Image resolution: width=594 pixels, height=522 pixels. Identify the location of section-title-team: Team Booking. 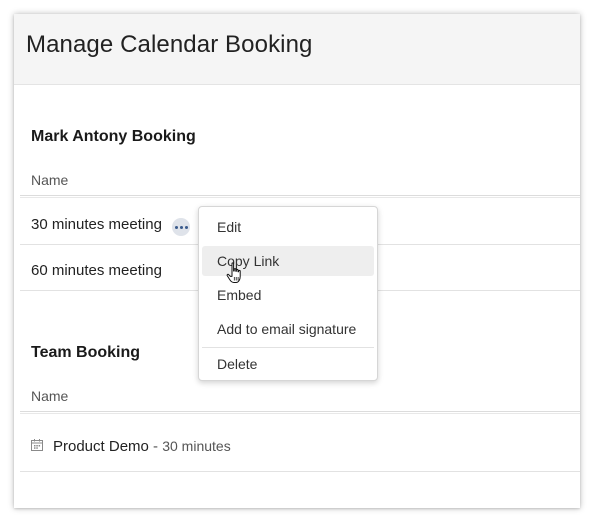
(86, 352).